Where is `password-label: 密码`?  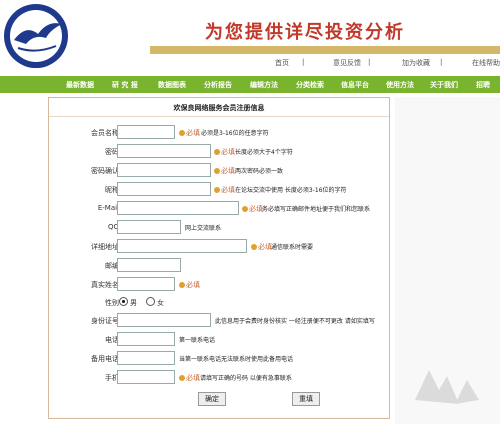
password-label: 密码 is located at coordinates (112, 152).